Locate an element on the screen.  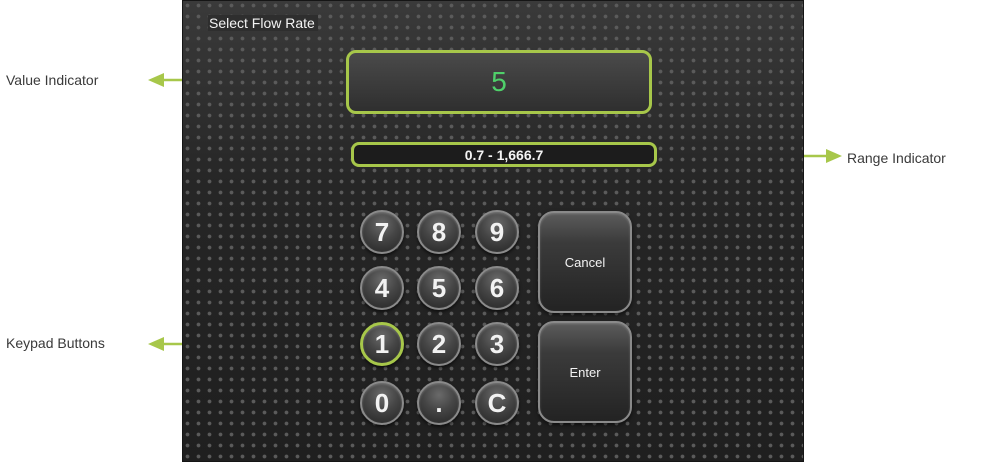
key-7: 7 is located at coordinates (382, 232).